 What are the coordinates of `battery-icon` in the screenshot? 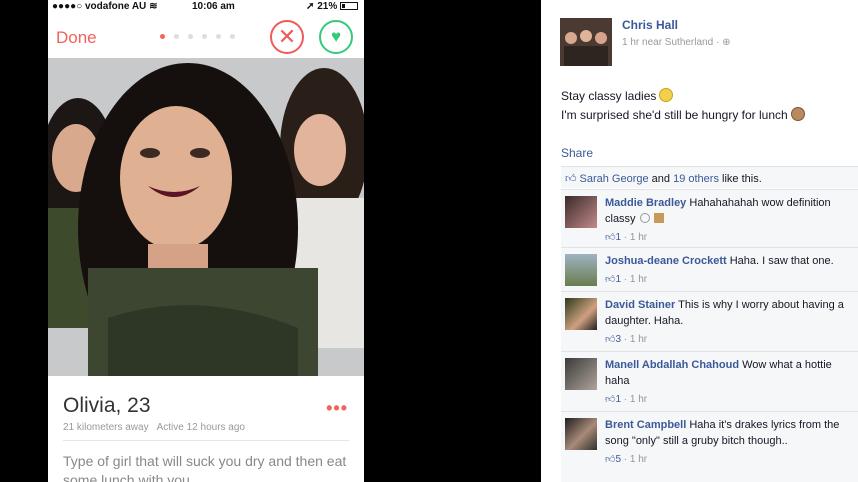 It's located at (349, 6).